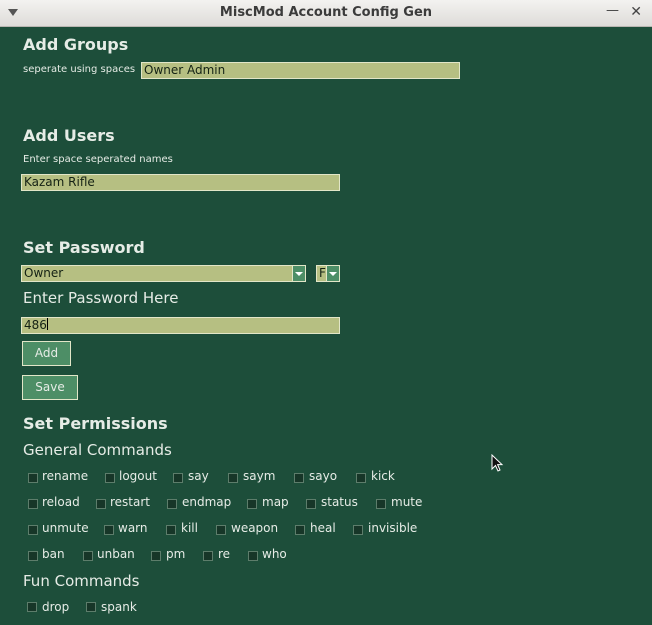  Describe the element at coordinates (178, 478) in the screenshot. I see `say-checkbox` at that location.